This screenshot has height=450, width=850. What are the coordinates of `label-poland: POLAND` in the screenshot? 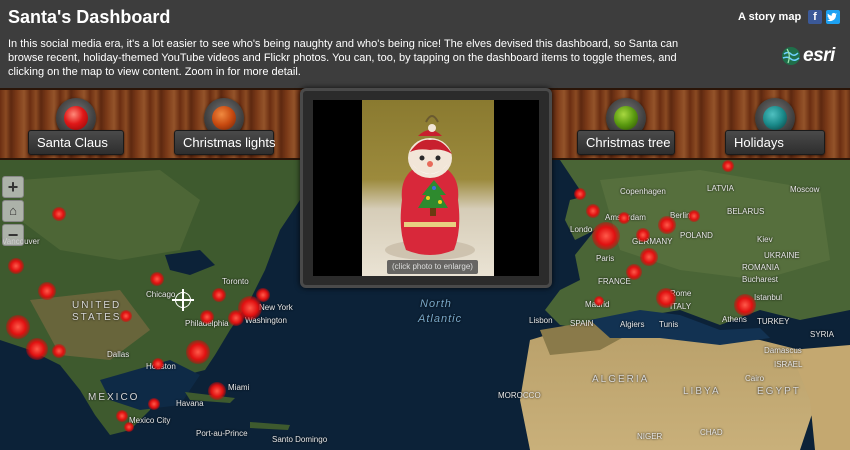 It's located at (696, 235).